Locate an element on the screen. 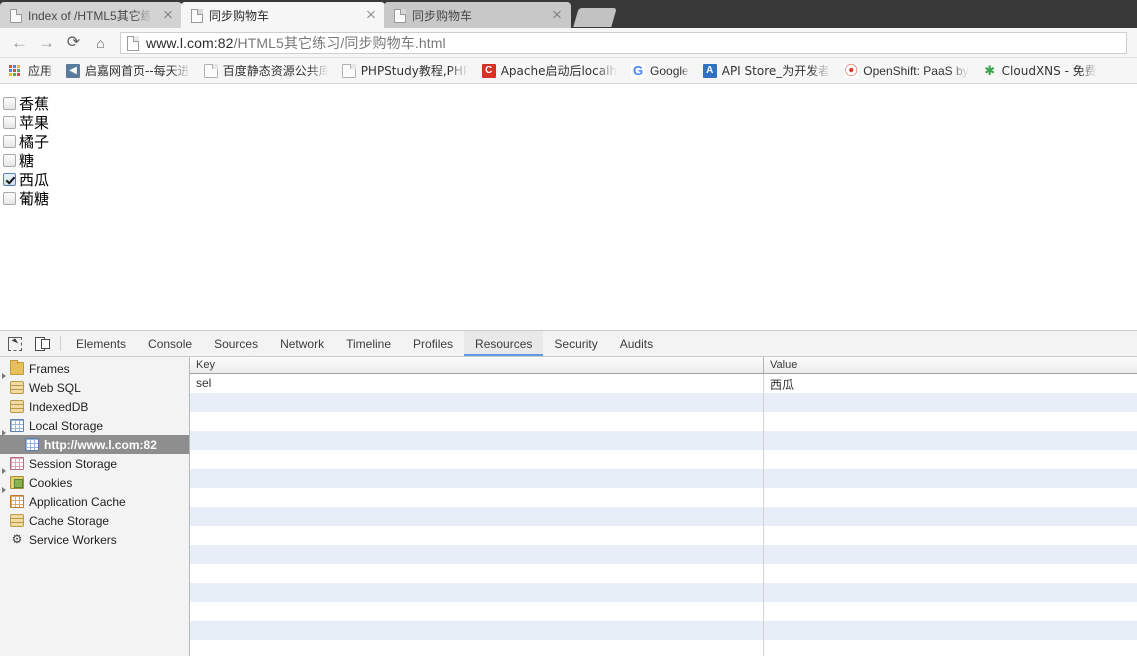  column-header-key: Key is located at coordinates (477, 365).